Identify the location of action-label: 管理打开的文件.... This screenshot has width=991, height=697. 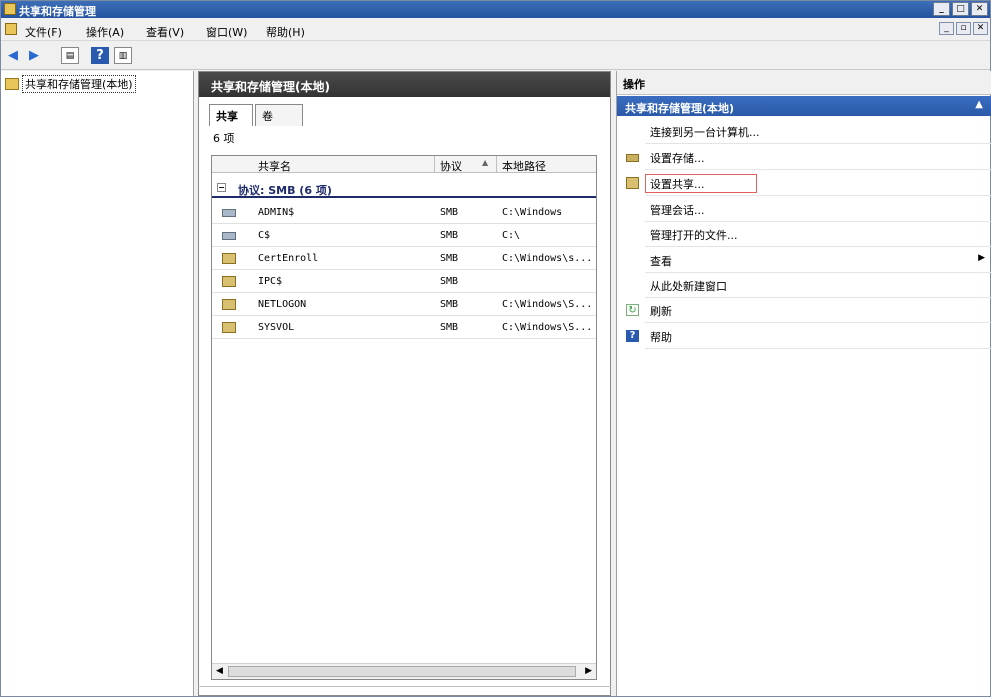
(694, 235).